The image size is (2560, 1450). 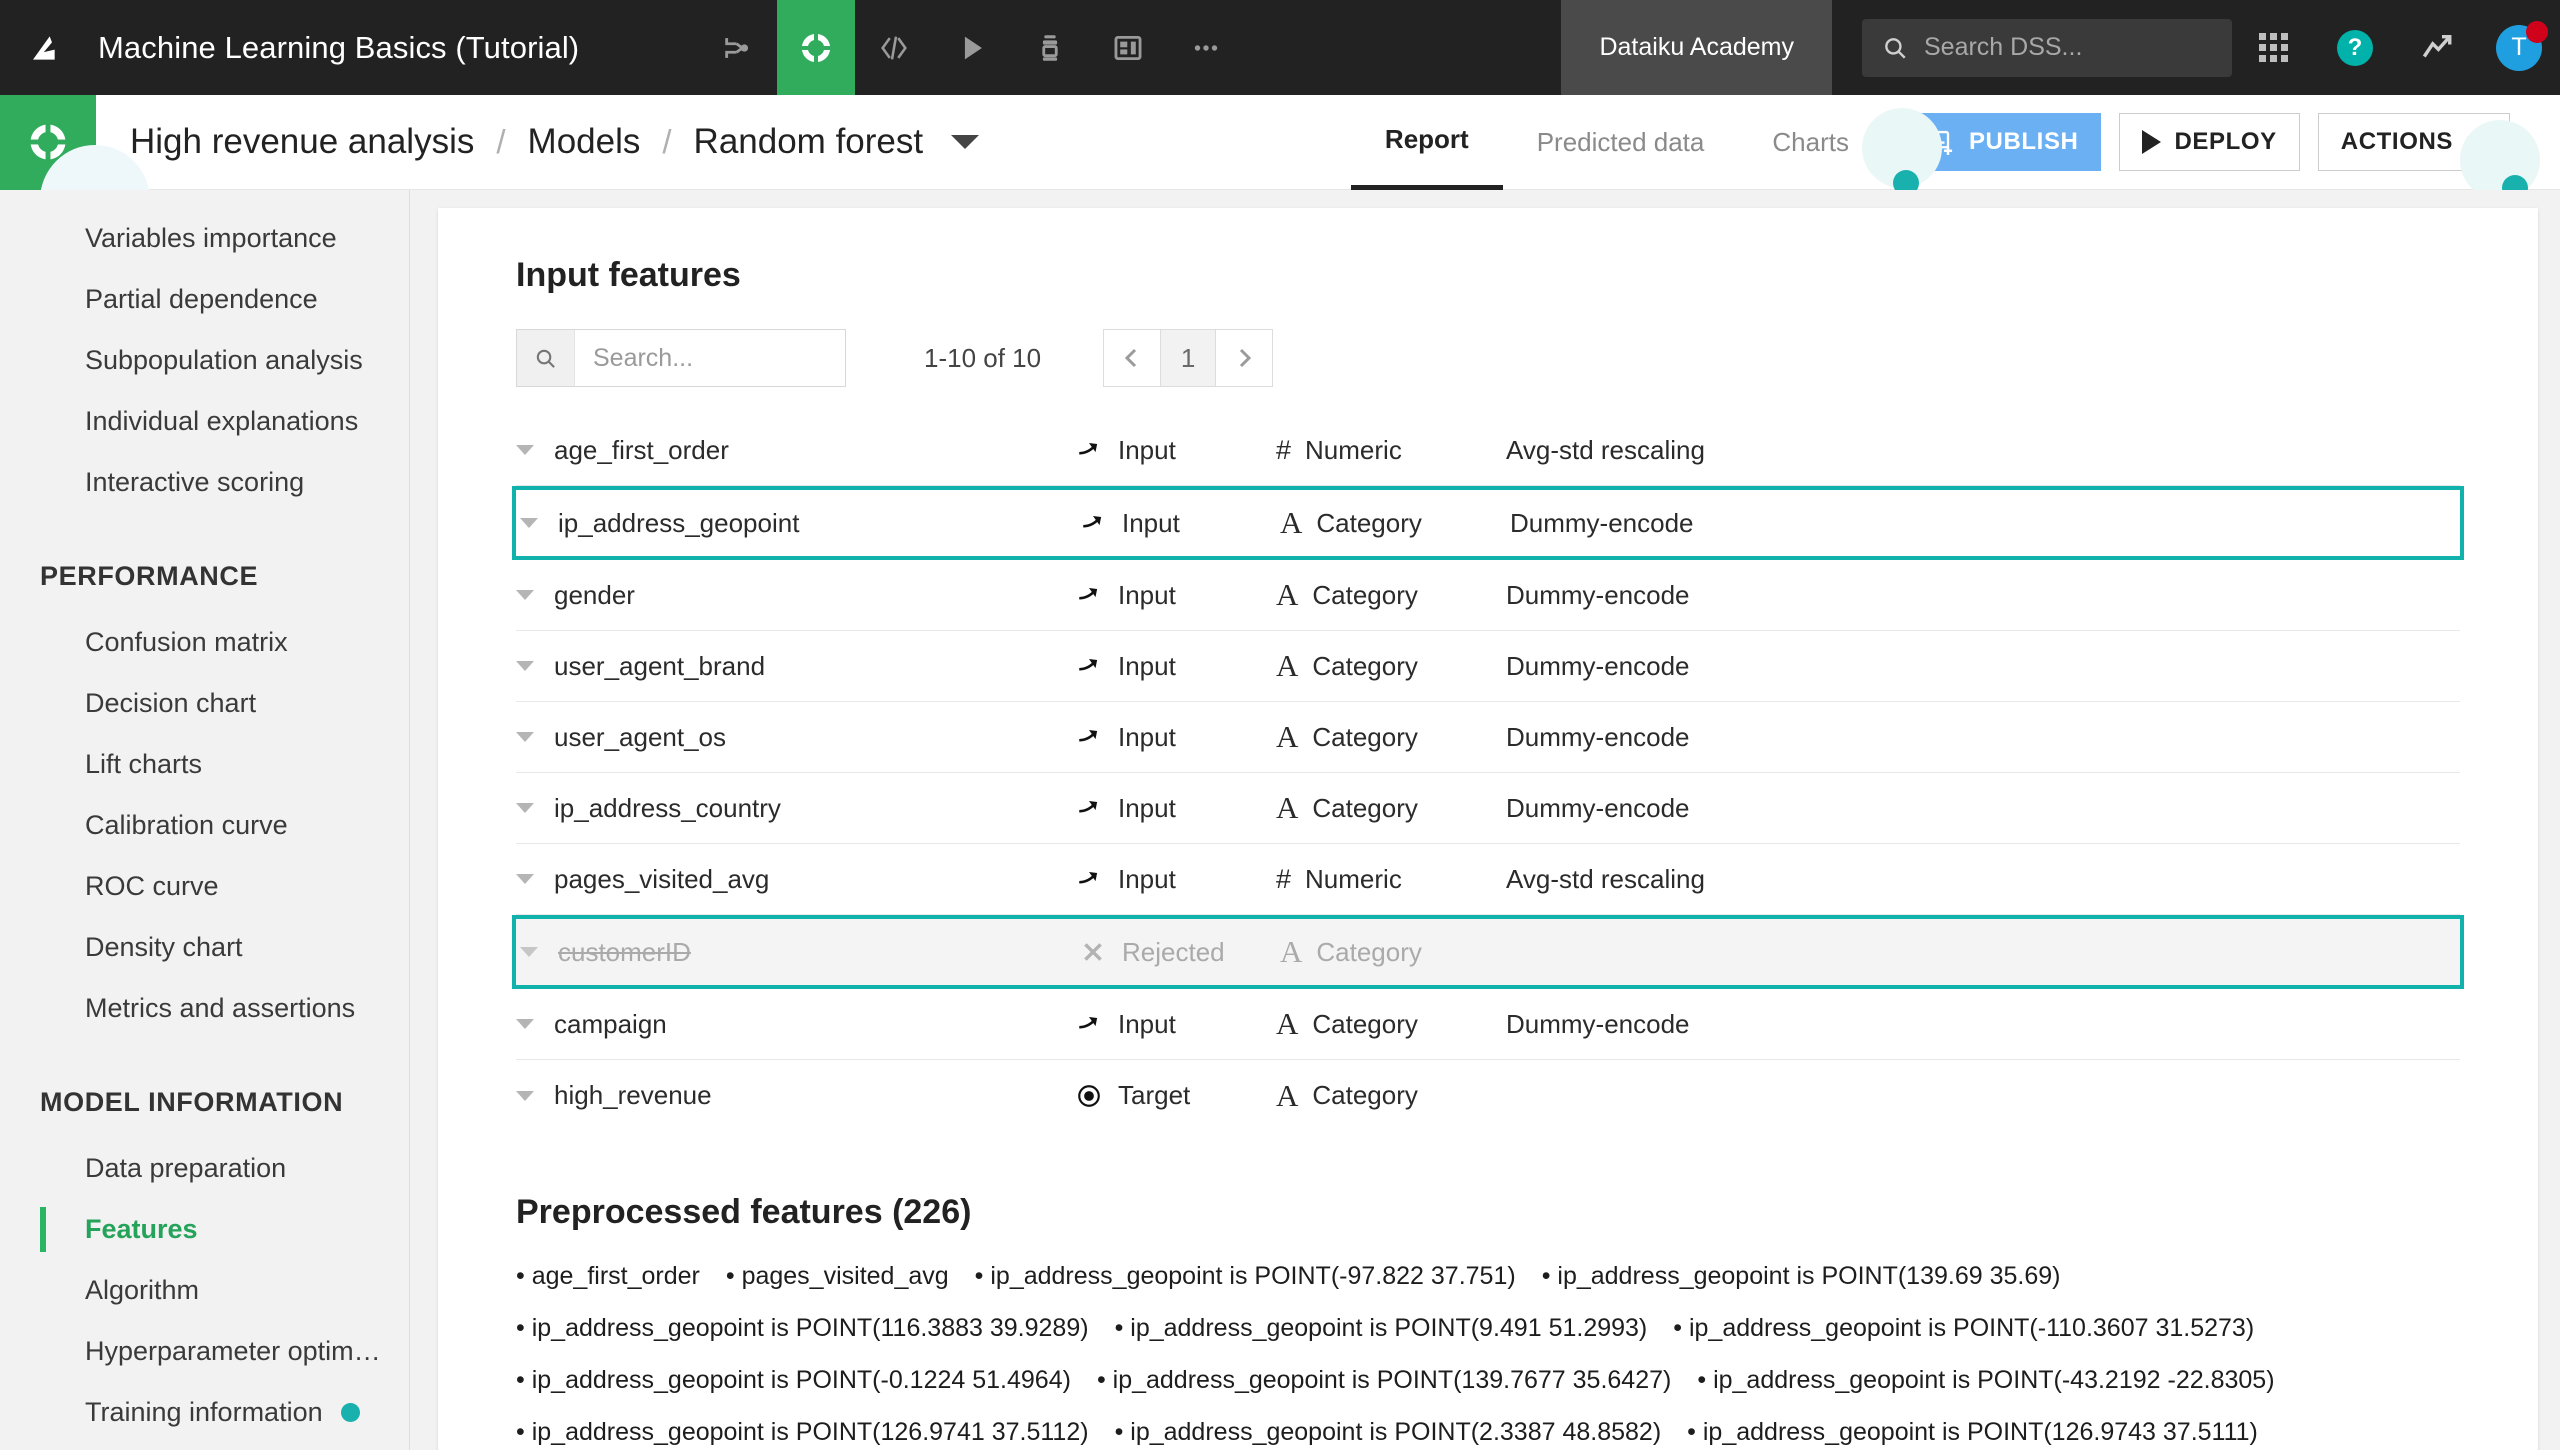 I want to click on sidebar-heading-model-information: MODEL INFORMATION, so click(x=192, y=1102).